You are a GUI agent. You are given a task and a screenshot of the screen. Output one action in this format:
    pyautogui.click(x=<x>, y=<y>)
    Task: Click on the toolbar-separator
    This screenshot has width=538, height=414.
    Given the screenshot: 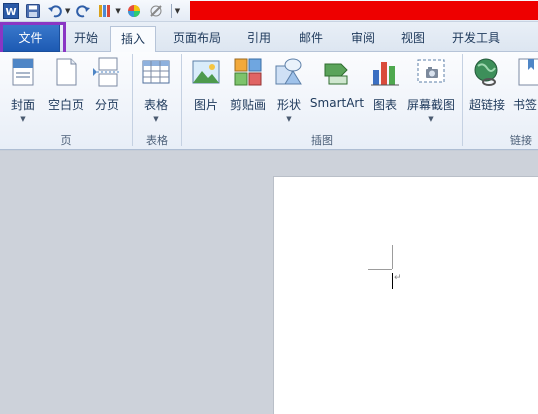 What is the action you would take?
    pyautogui.click(x=171, y=11)
    